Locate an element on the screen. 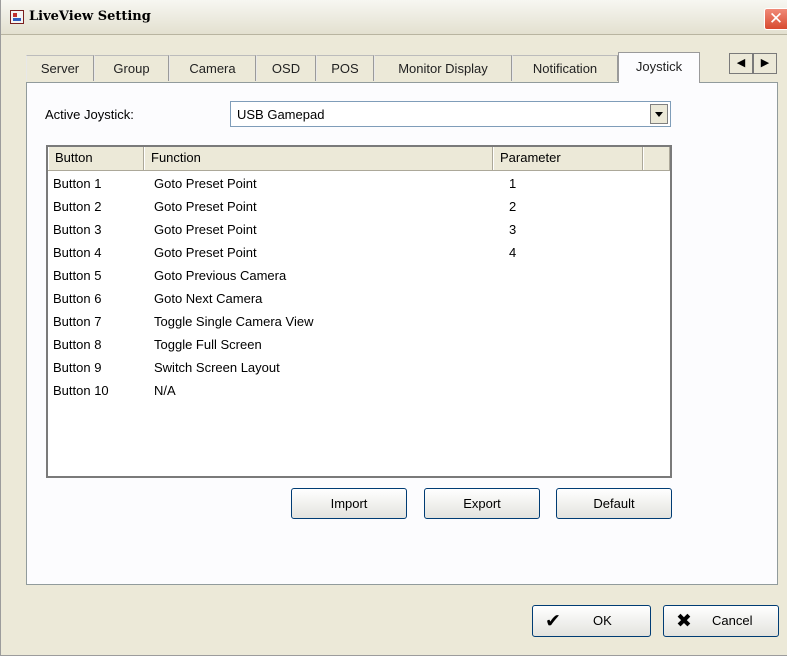 This screenshot has width=787, height=656. import-button: Import is located at coordinates (349, 503).